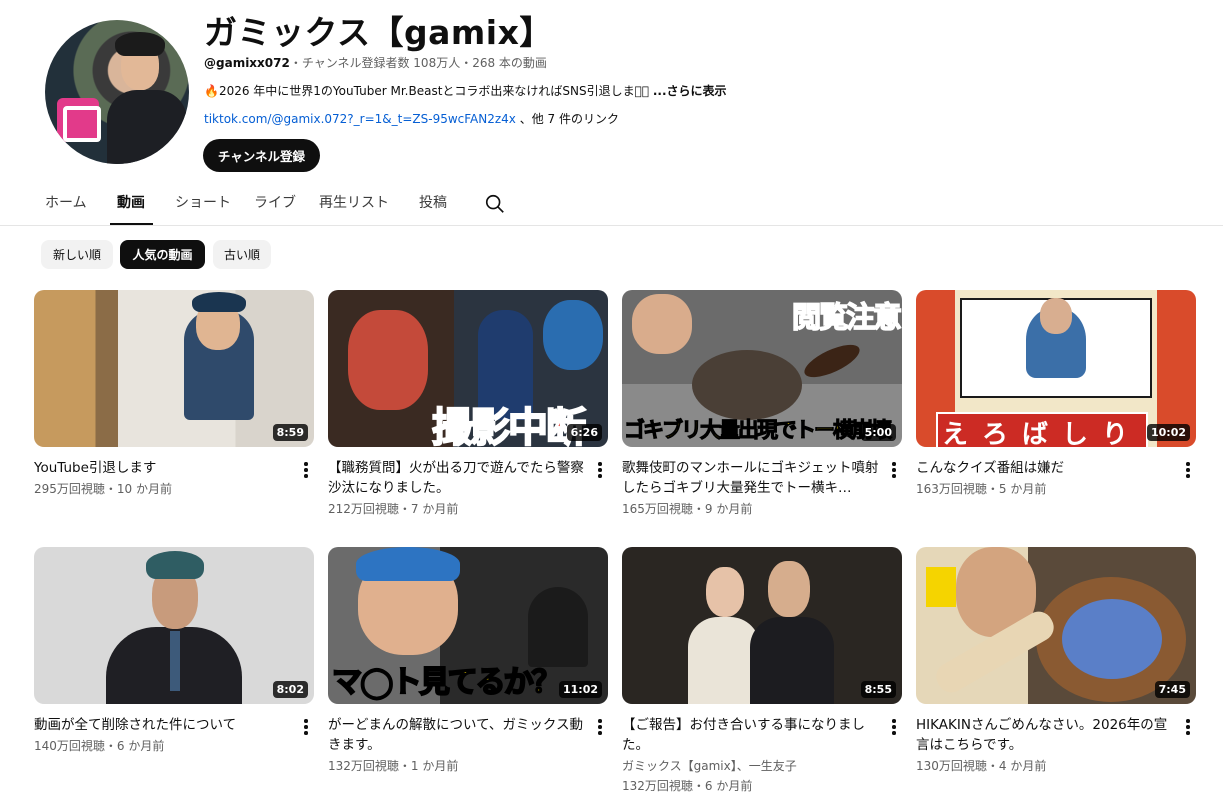 The width and height of the screenshot is (1223, 808). Describe the element at coordinates (611, 203) in the screenshot. I see `channel-tabs: ホーム 動画 ショート ライブ 再生リスト 投稿` at that location.